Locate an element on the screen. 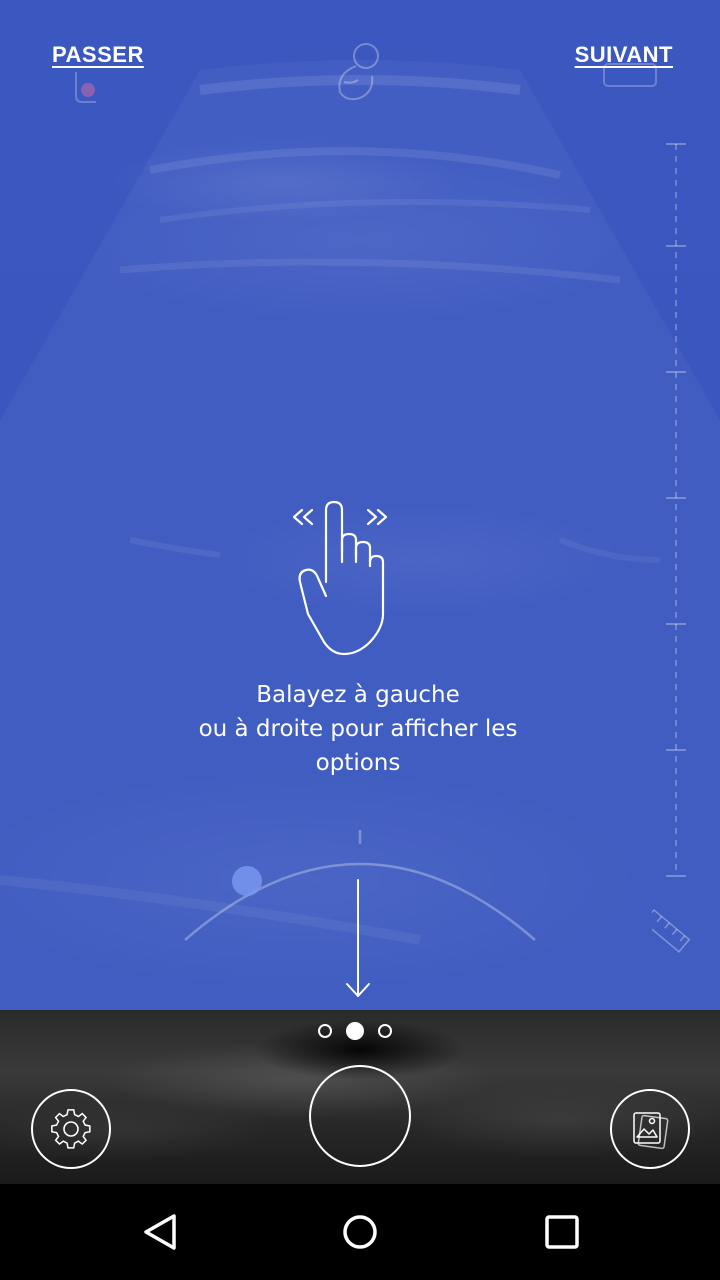 The image size is (720, 1280). home-circle-icon is located at coordinates (360, 1232).